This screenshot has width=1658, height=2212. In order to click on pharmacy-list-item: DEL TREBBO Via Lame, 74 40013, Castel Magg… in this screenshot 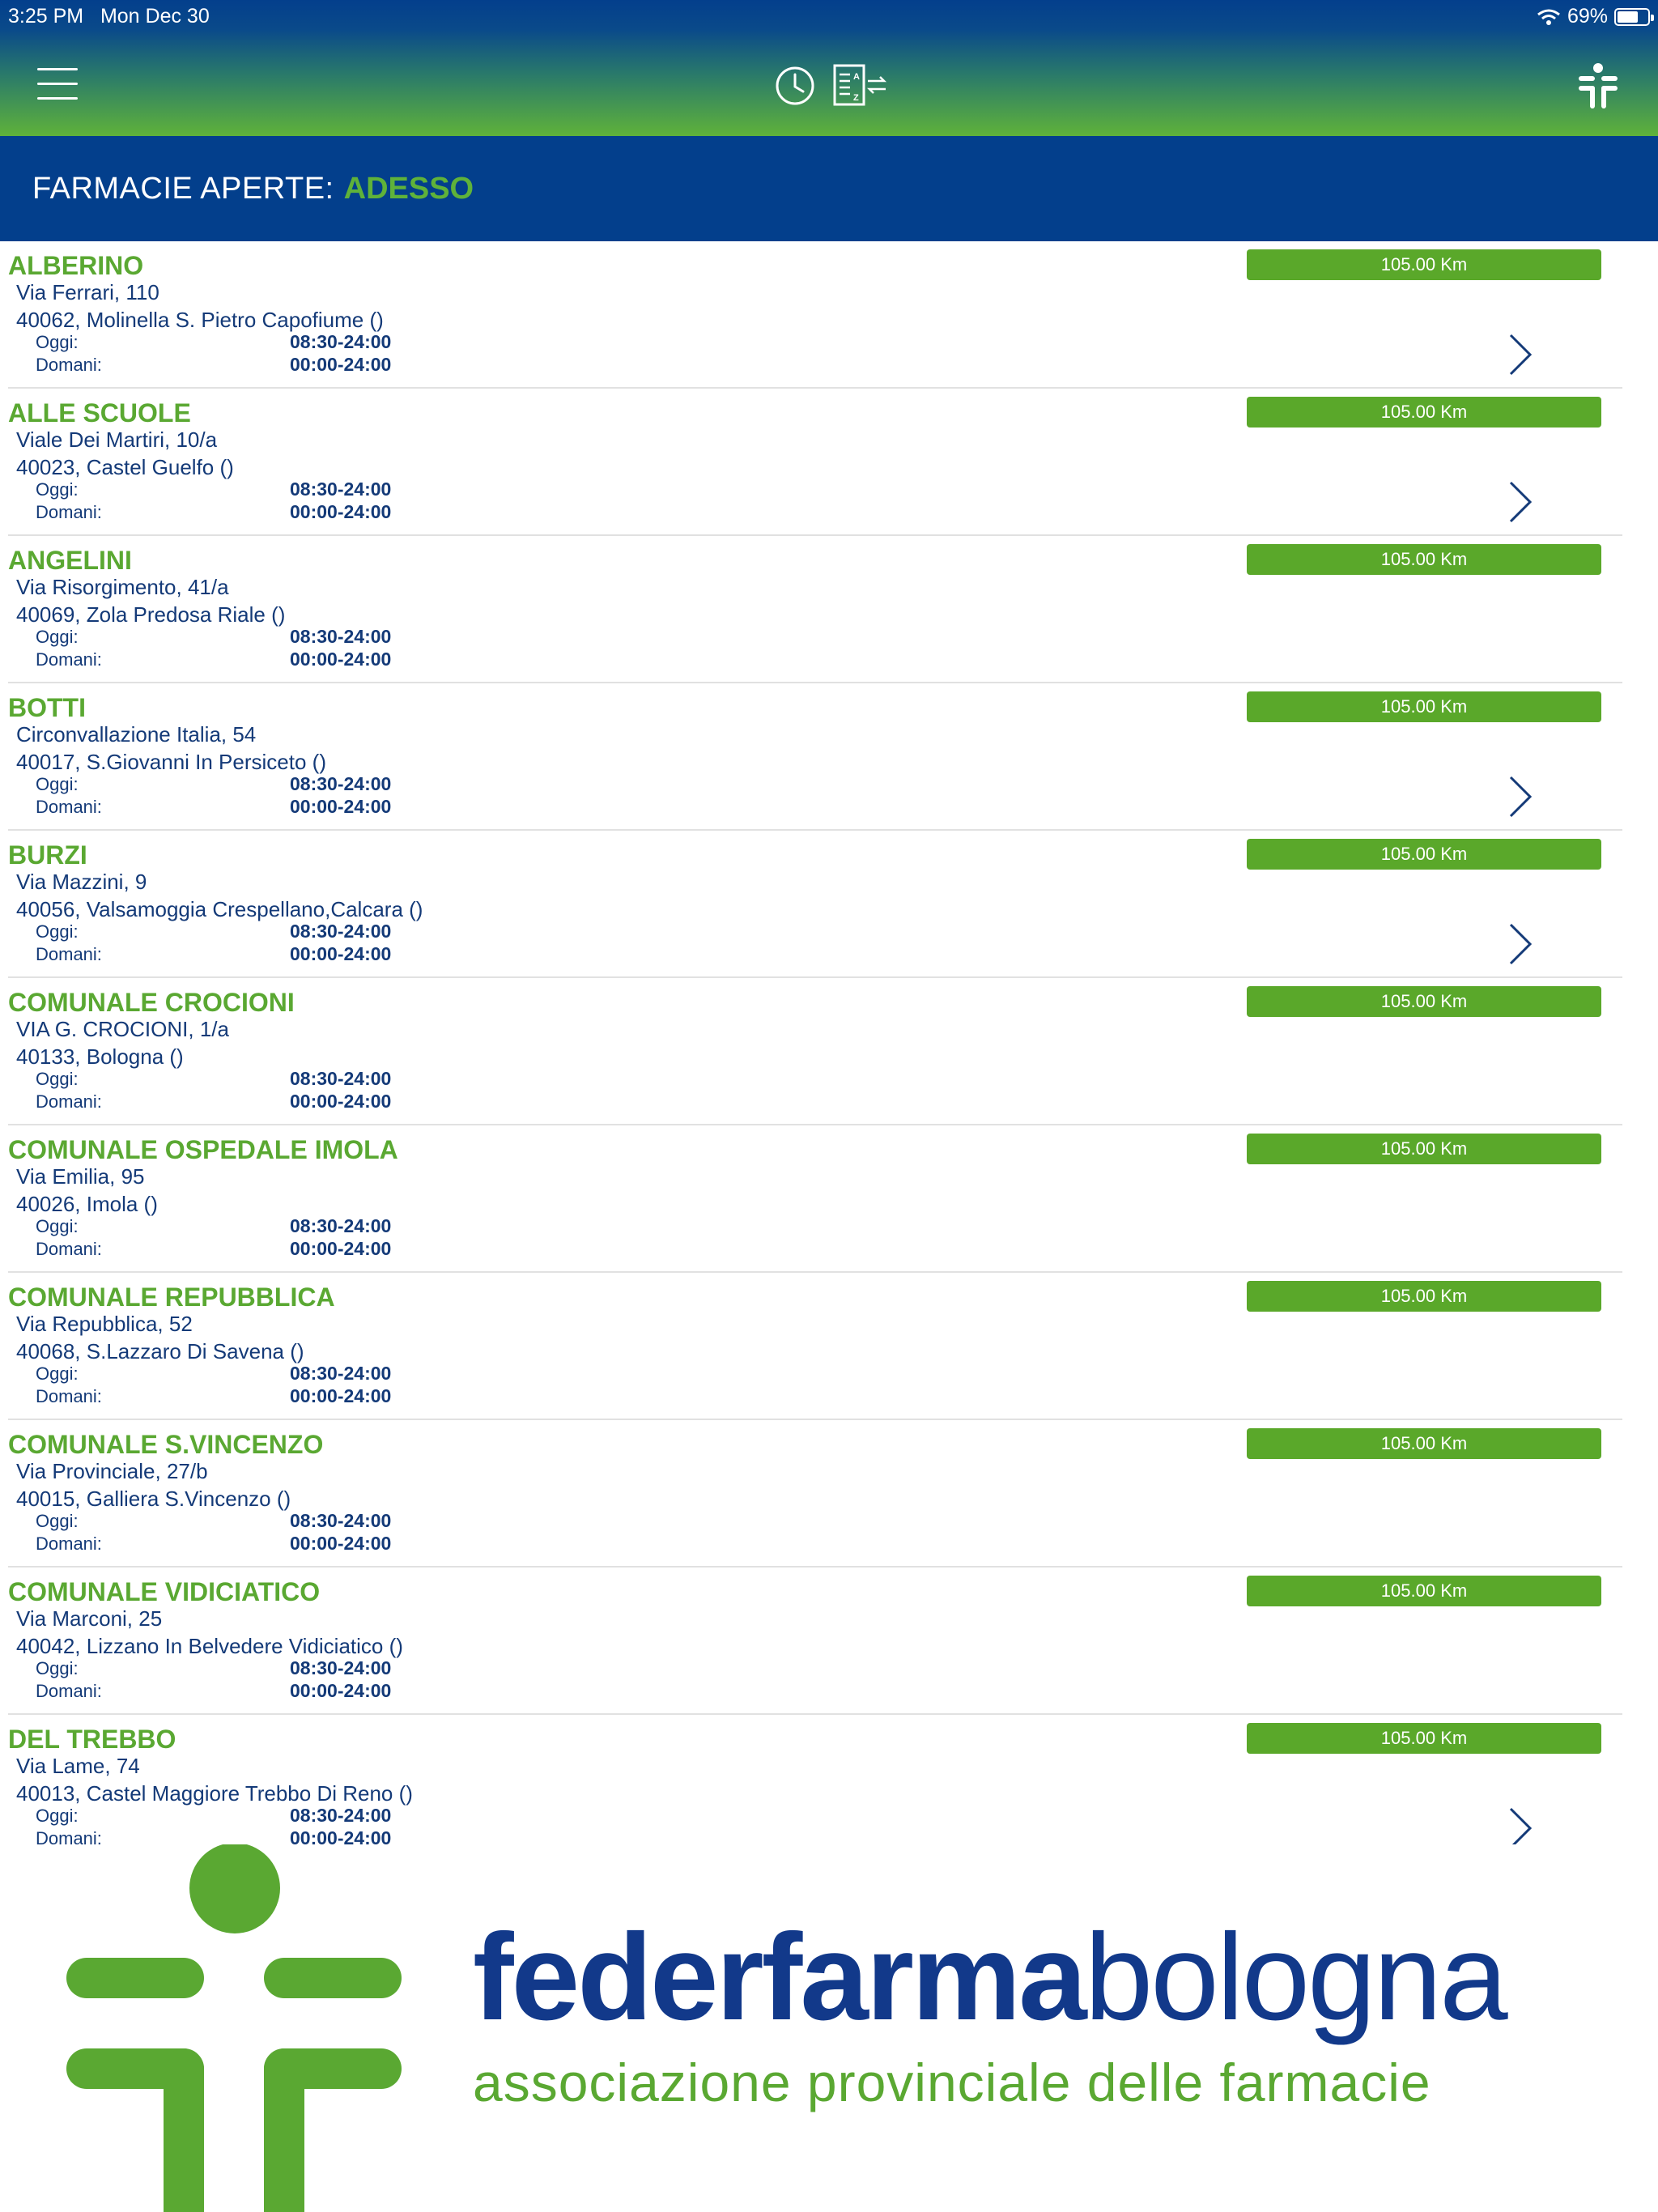, I will do `click(829, 1779)`.